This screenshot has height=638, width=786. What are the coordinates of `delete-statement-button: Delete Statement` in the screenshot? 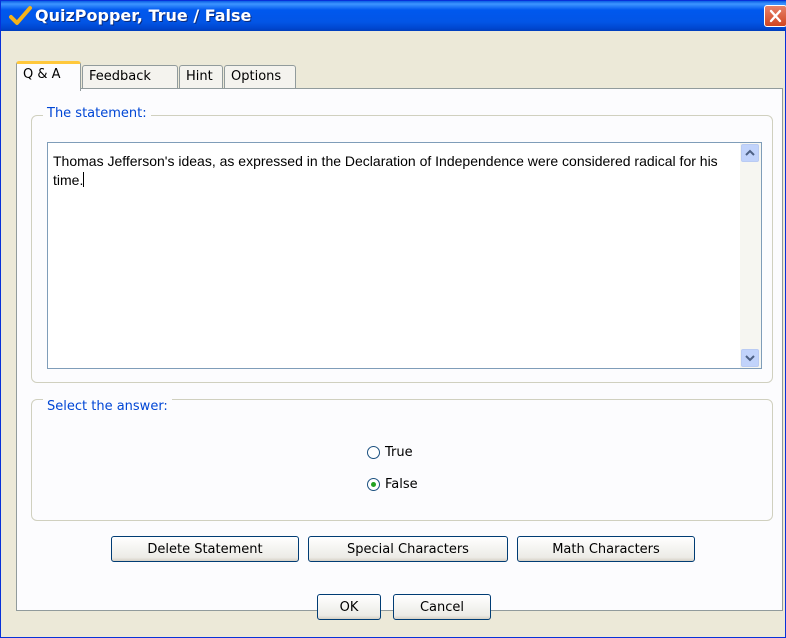 It's located at (205, 549).